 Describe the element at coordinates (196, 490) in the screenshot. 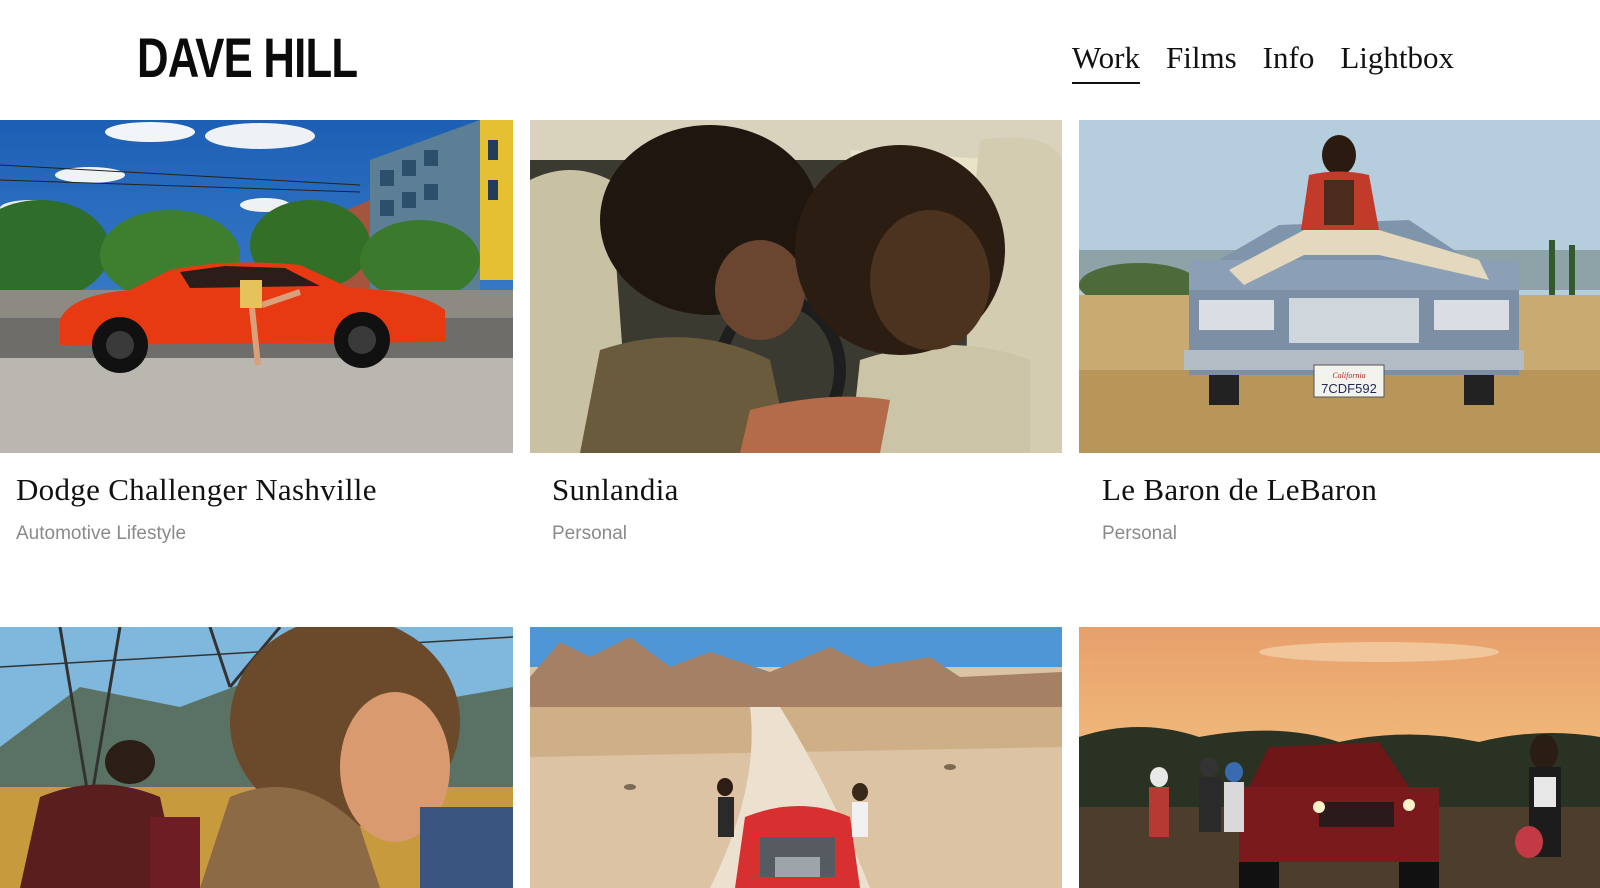

I see `project-title: Dodge Challenger Nashville` at that location.